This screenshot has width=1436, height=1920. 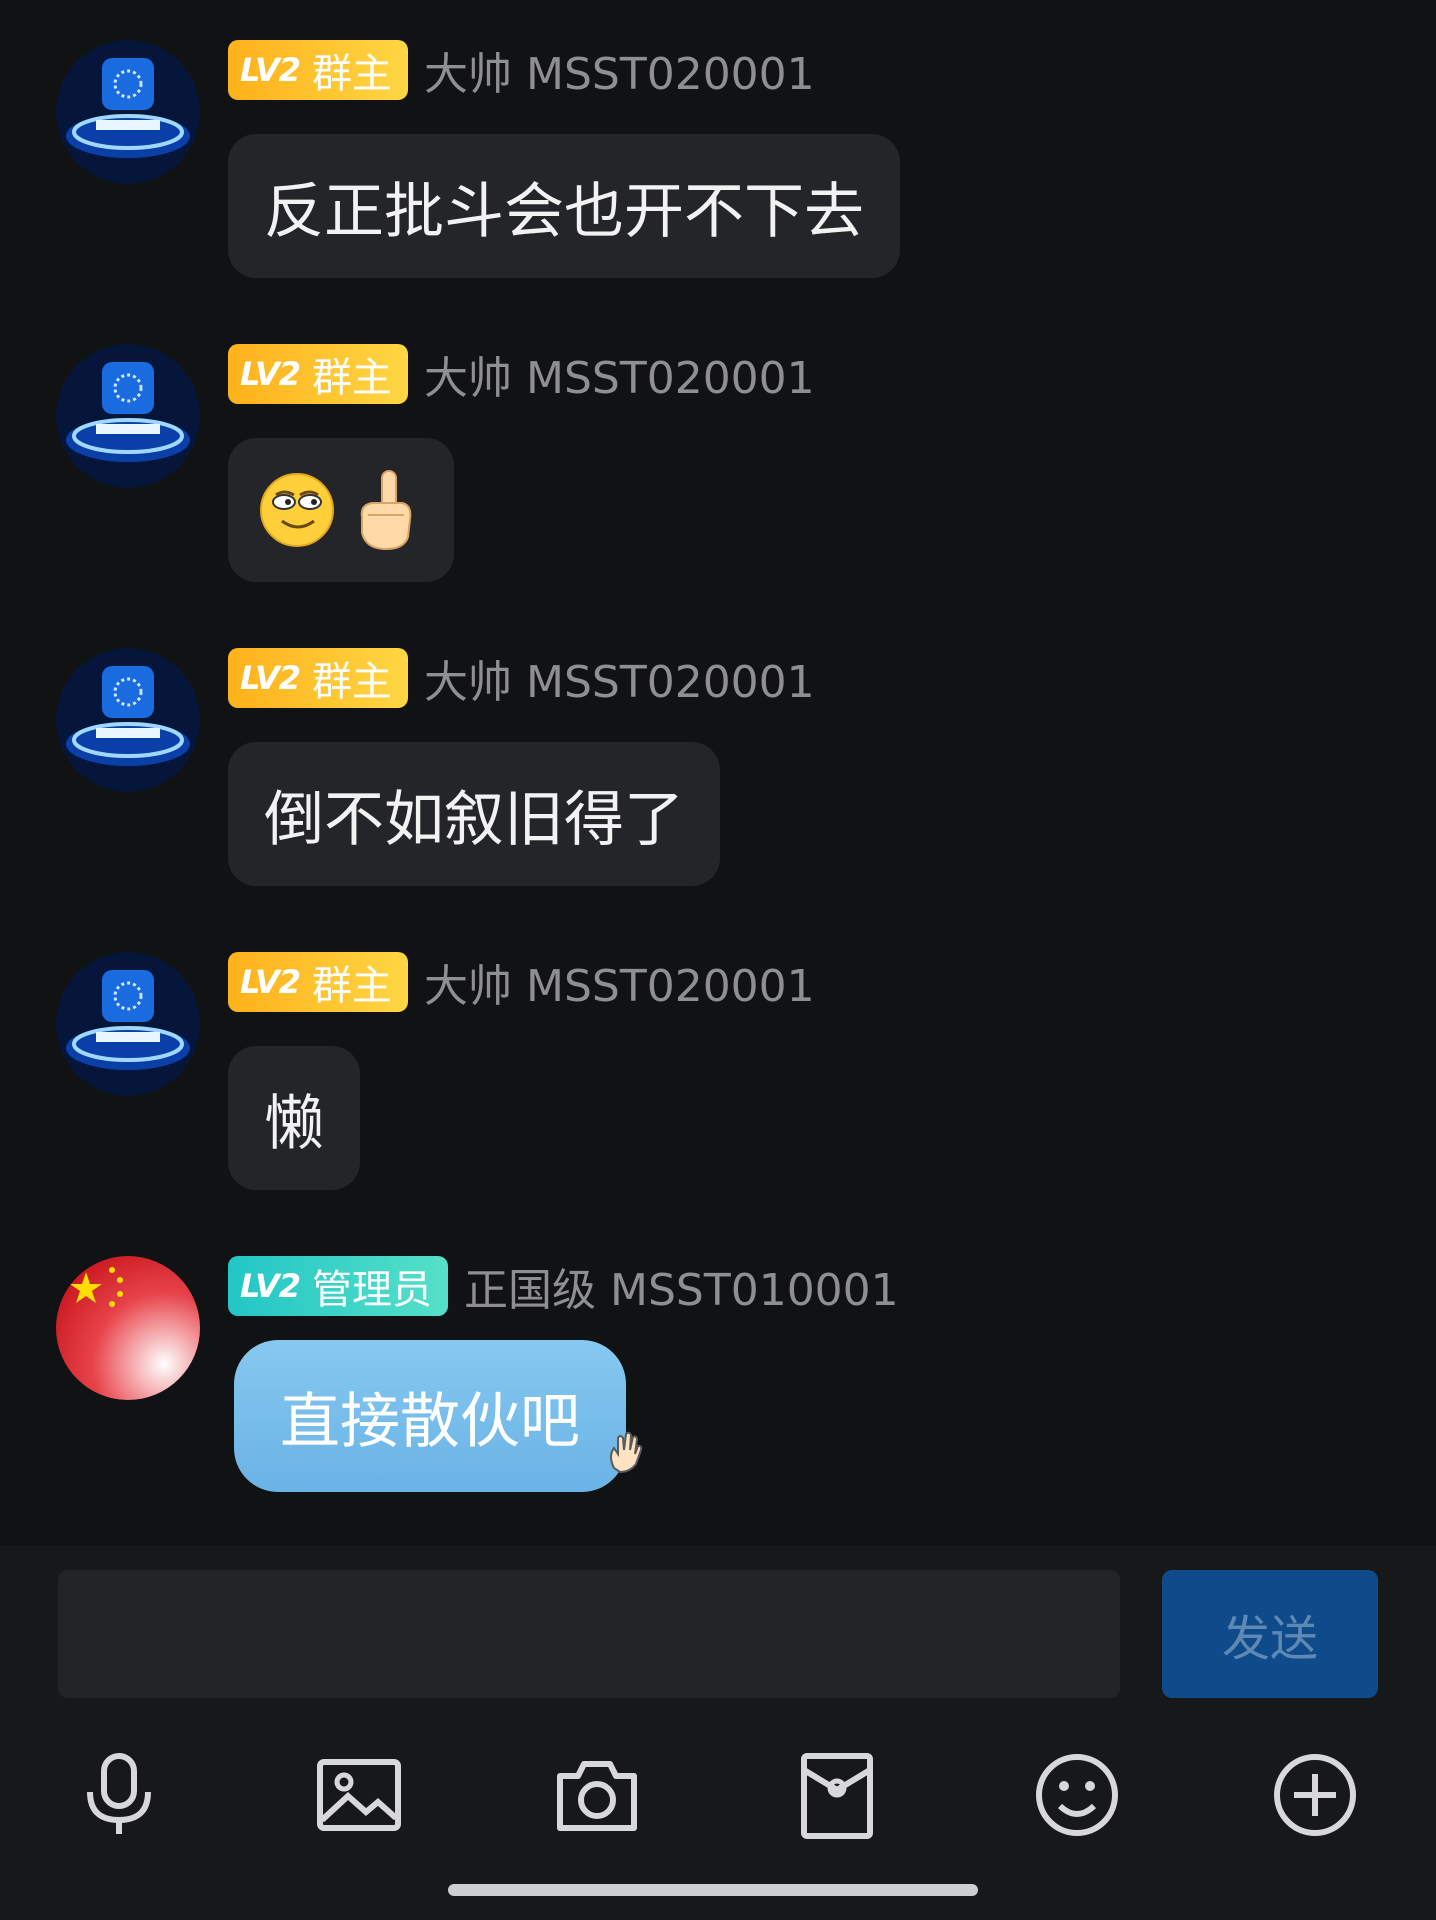 What do you see at coordinates (837, 1795) in the screenshot?
I see `red-packet-icon` at bounding box center [837, 1795].